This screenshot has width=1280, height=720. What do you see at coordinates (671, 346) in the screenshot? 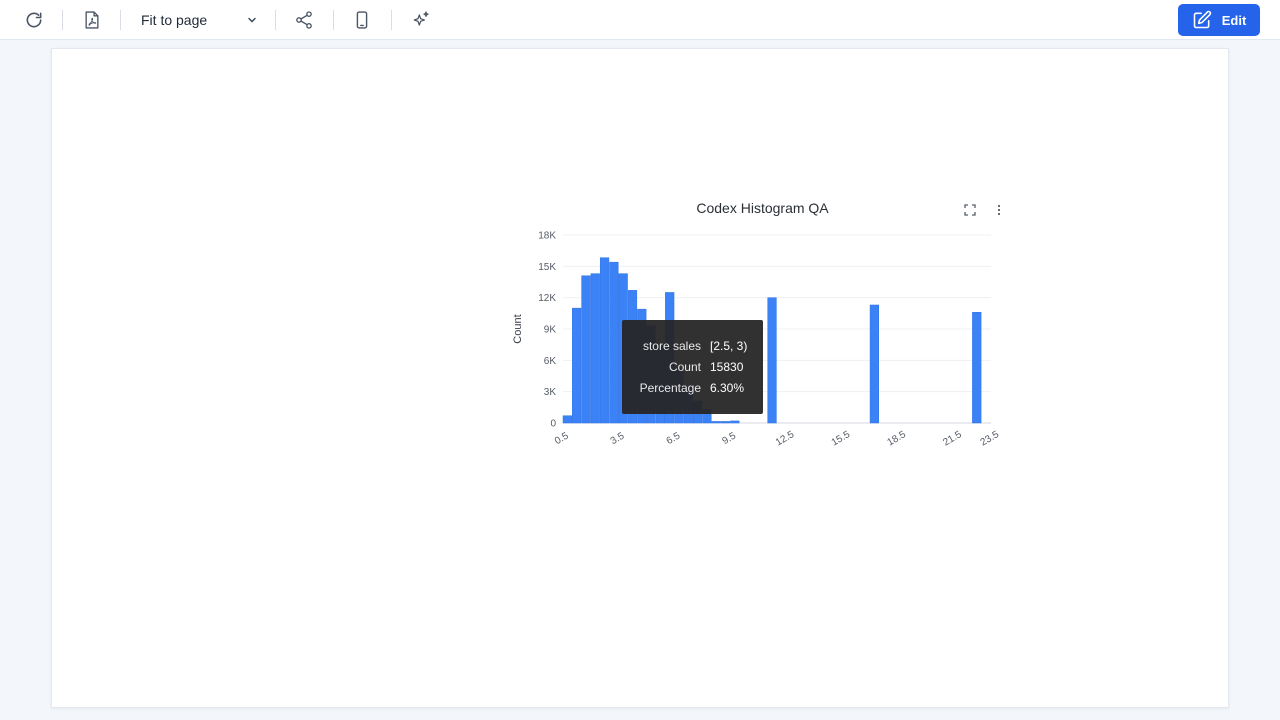
I see `tooltip-label: store sales` at bounding box center [671, 346].